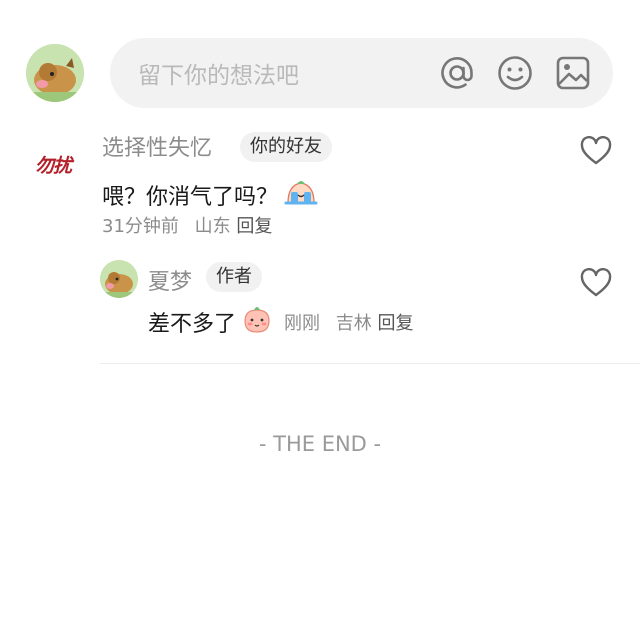 The height and width of the screenshot is (640, 640). What do you see at coordinates (596, 282) in the screenshot?
I see `reply-like-heart-icon` at bounding box center [596, 282].